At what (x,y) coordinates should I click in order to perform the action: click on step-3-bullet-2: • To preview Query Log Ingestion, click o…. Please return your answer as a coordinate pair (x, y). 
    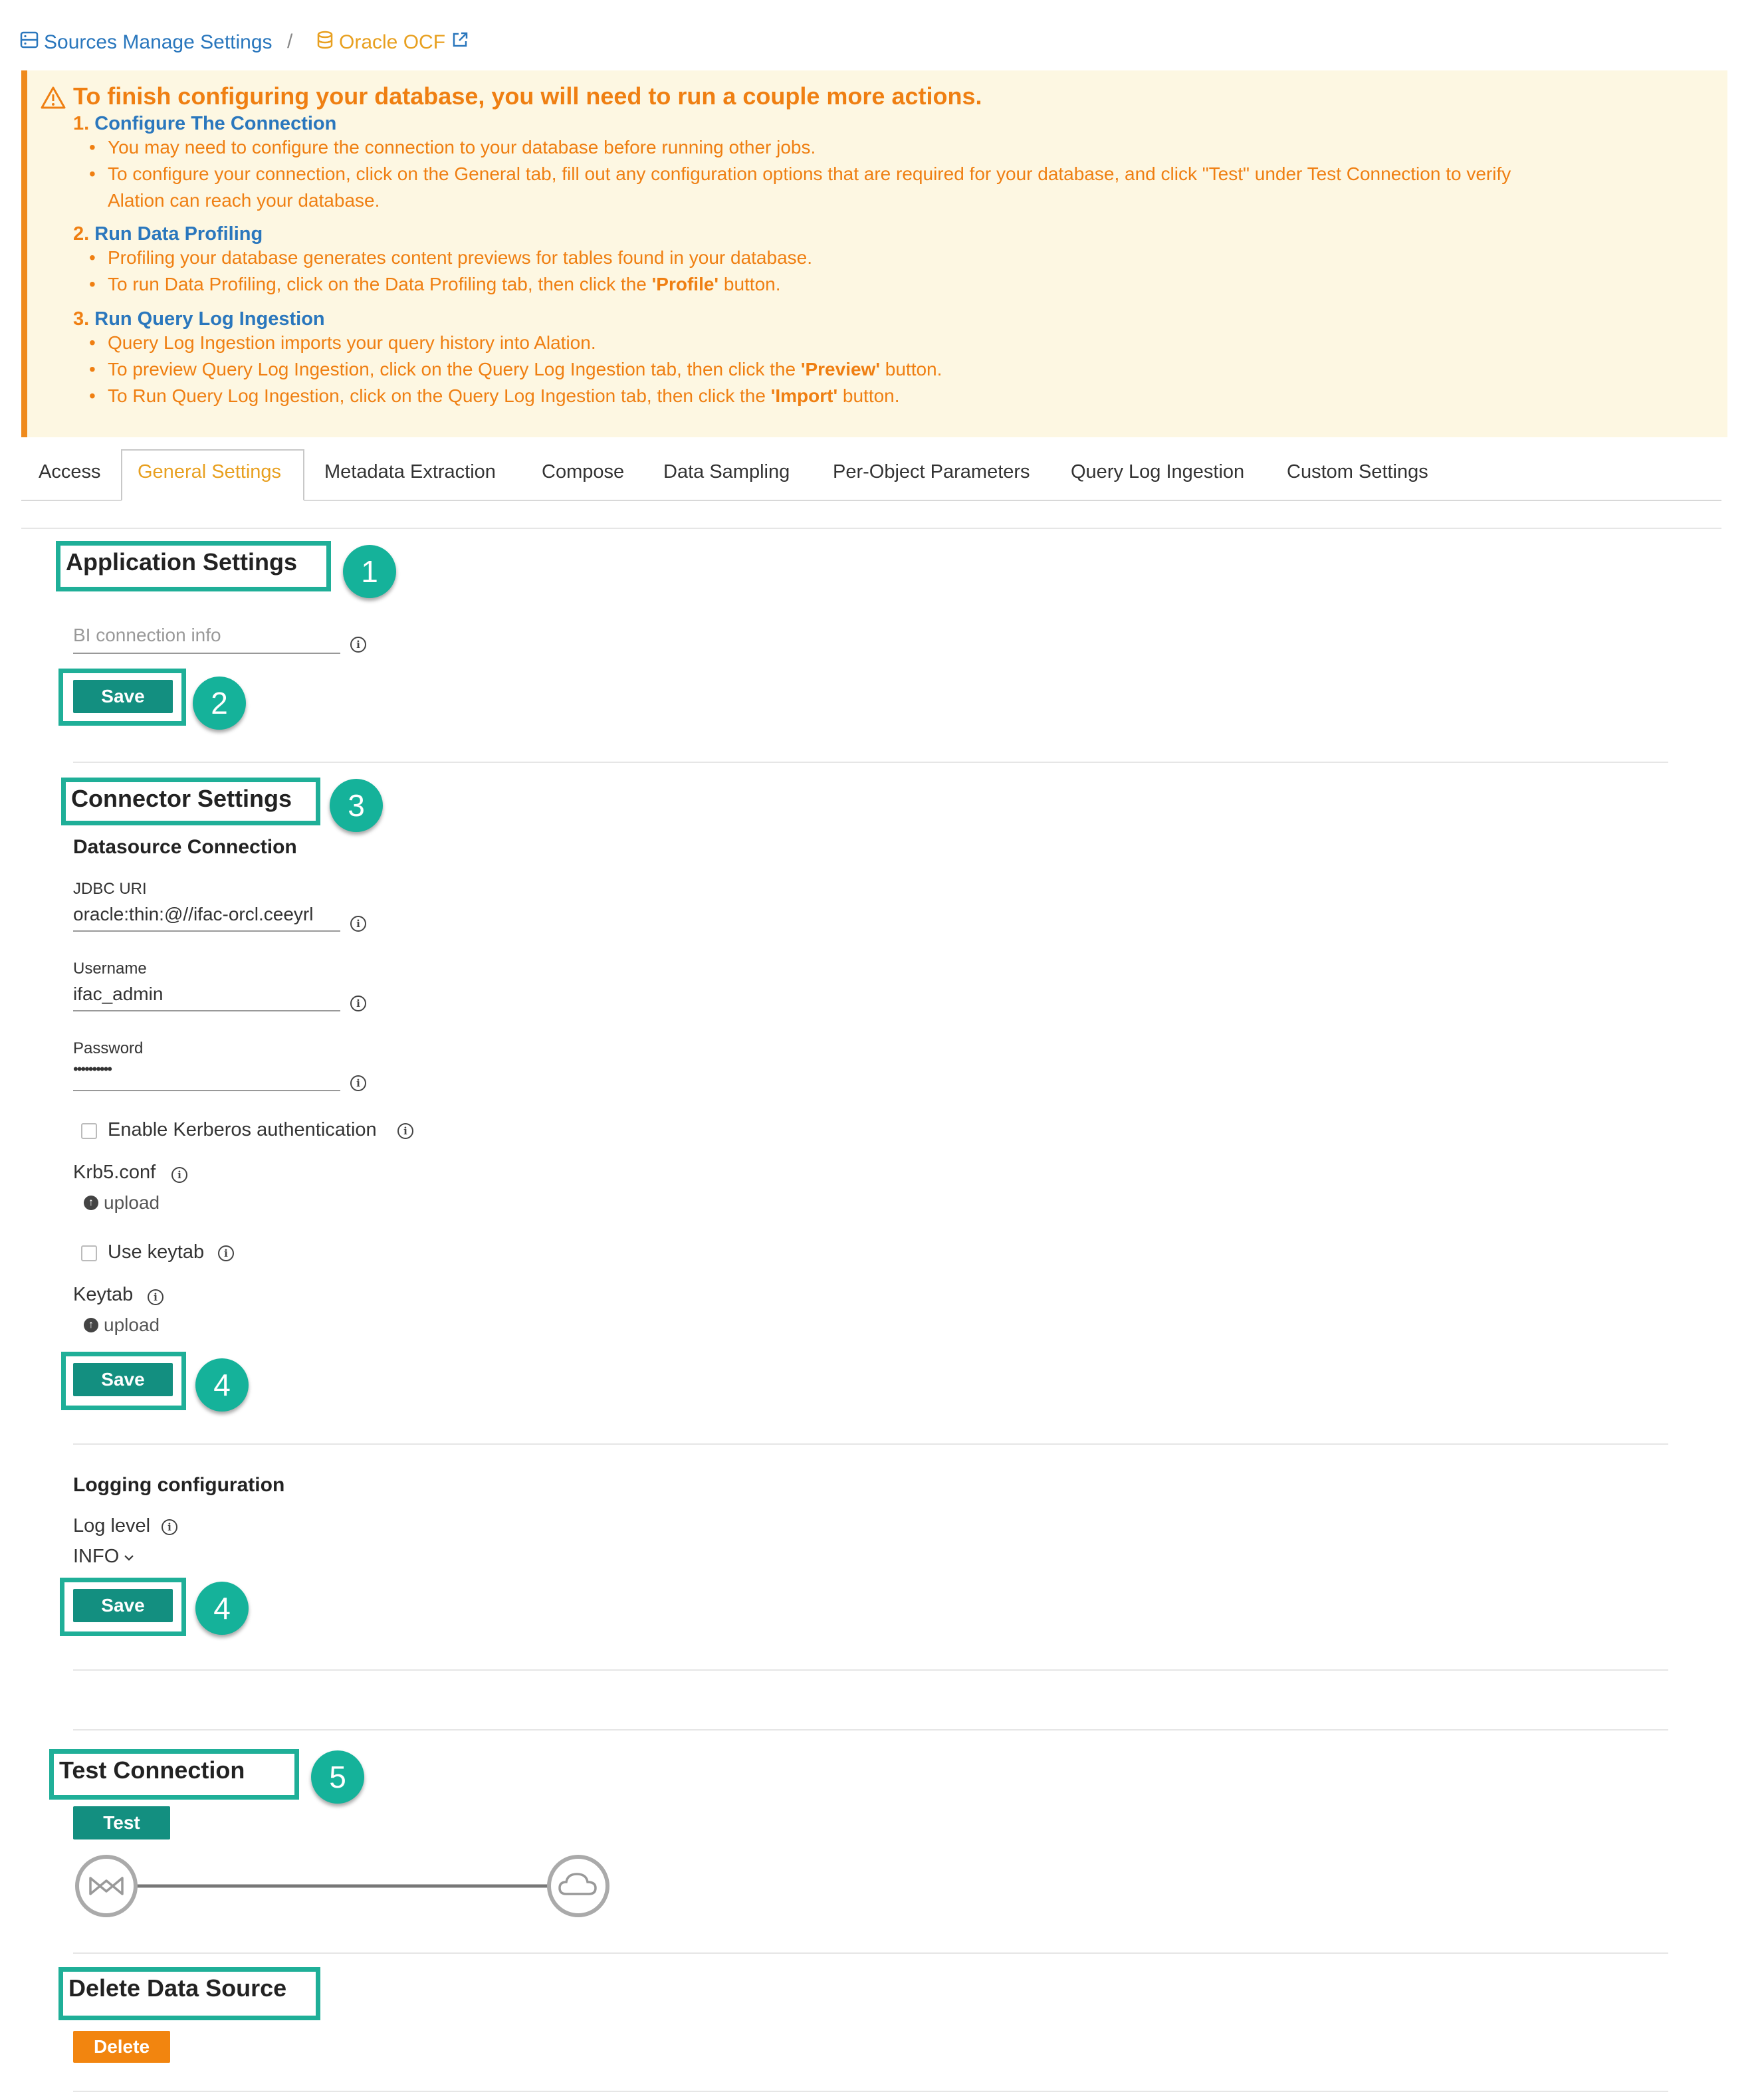
    Looking at the image, I should click on (515, 369).